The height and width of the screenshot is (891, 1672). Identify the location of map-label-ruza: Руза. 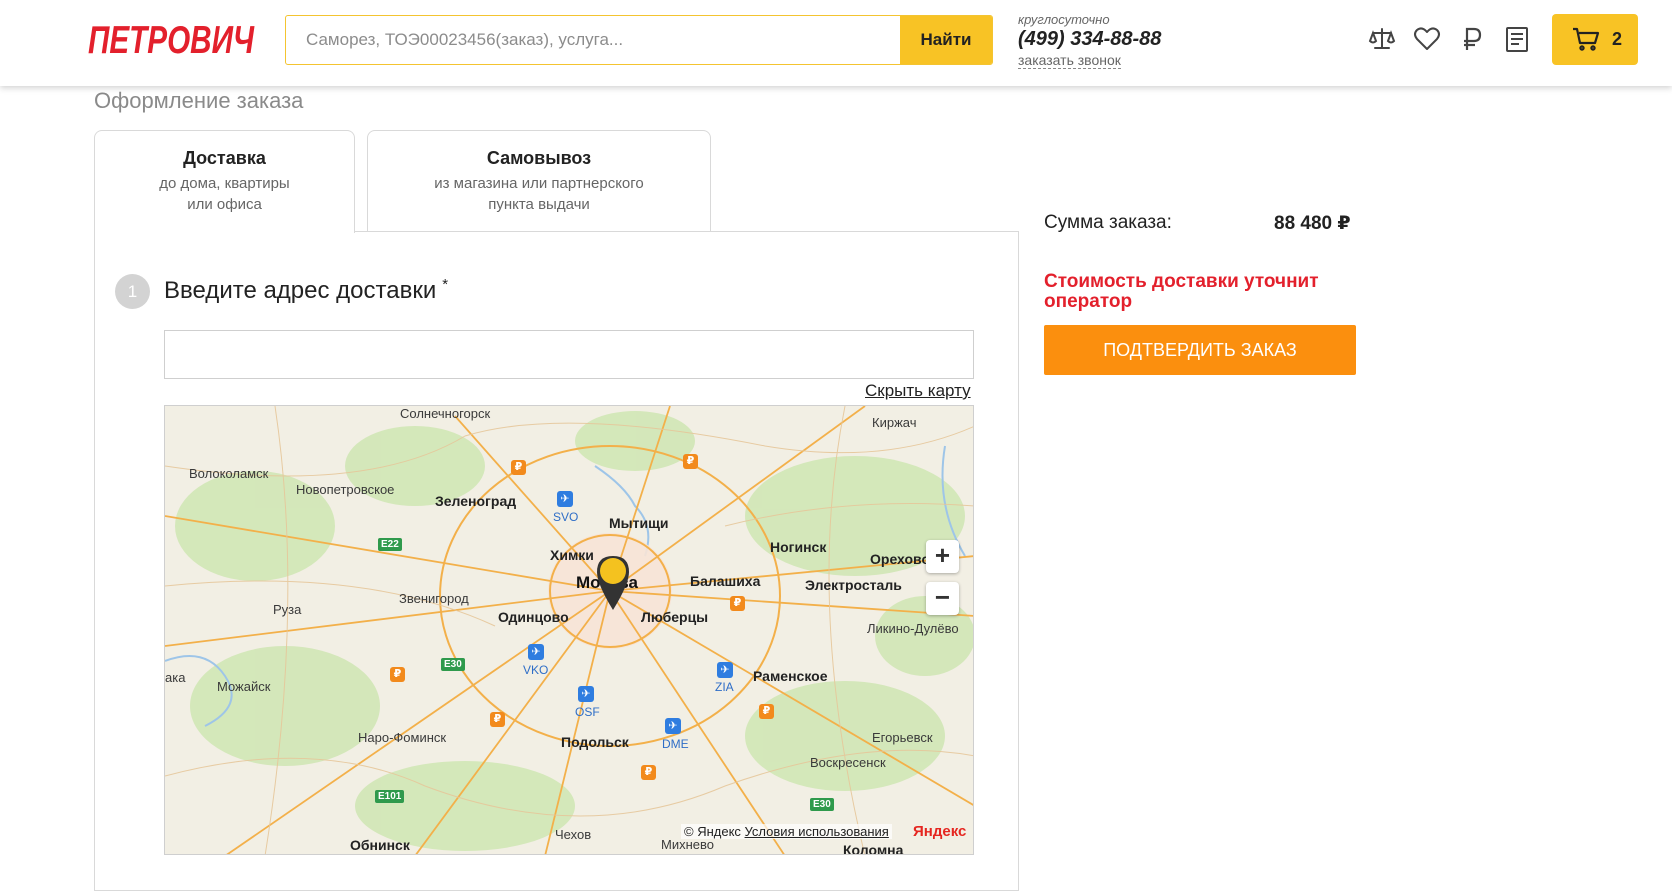
(287, 609).